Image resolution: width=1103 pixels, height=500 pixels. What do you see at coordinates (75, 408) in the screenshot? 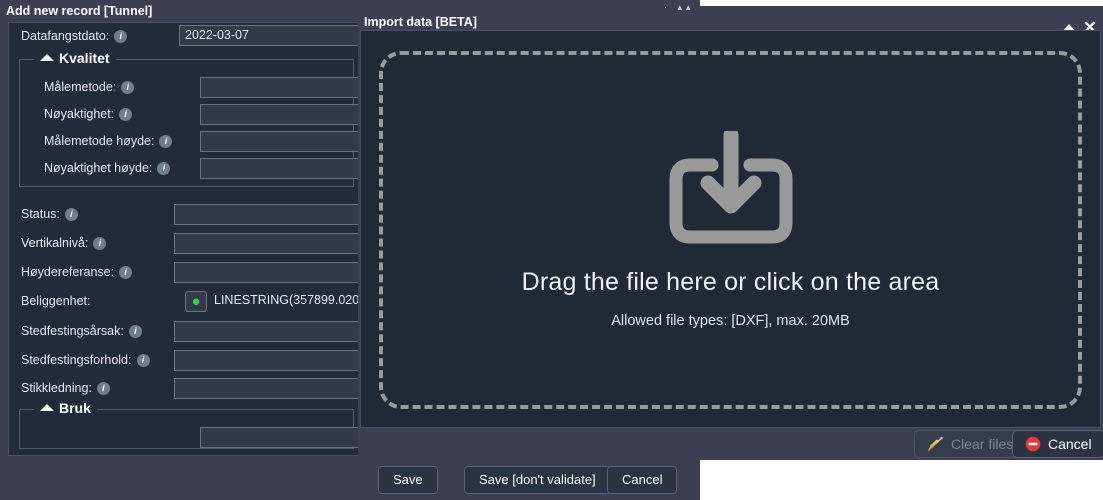
I see `group-bruk-label: Bruk` at bounding box center [75, 408].